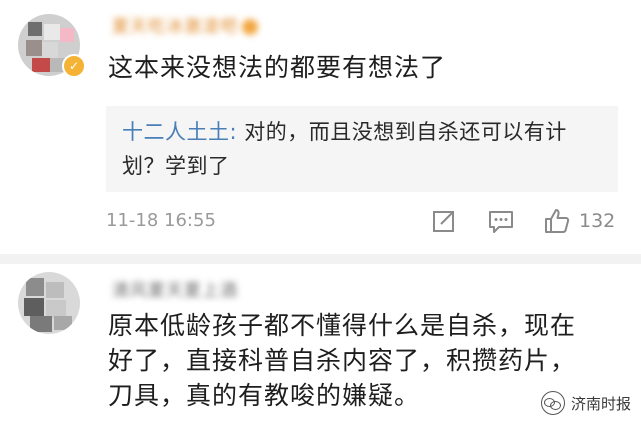 The height and width of the screenshot is (429, 641). I want to click on comment-username: 夏天吃冰激凌吧, so click(185, 24).